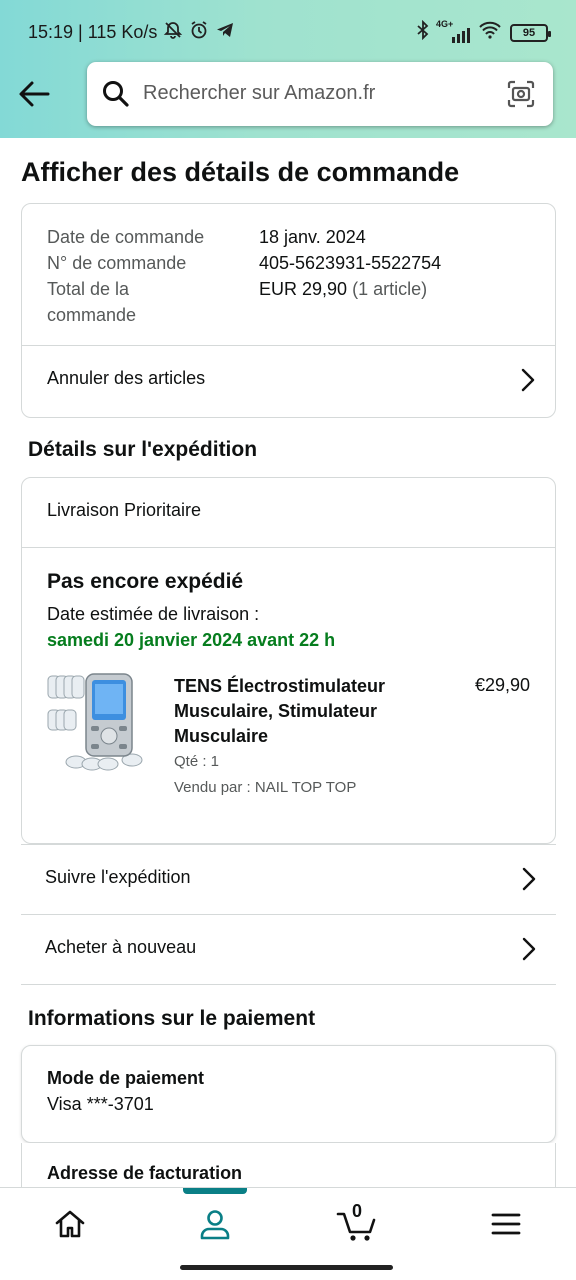 The image size is (576, 1280). What do you see at coordinates (303, 289) in the screenshot?
I see `order-total-amount: EUR 29,90` at bounding box center [303, 289].